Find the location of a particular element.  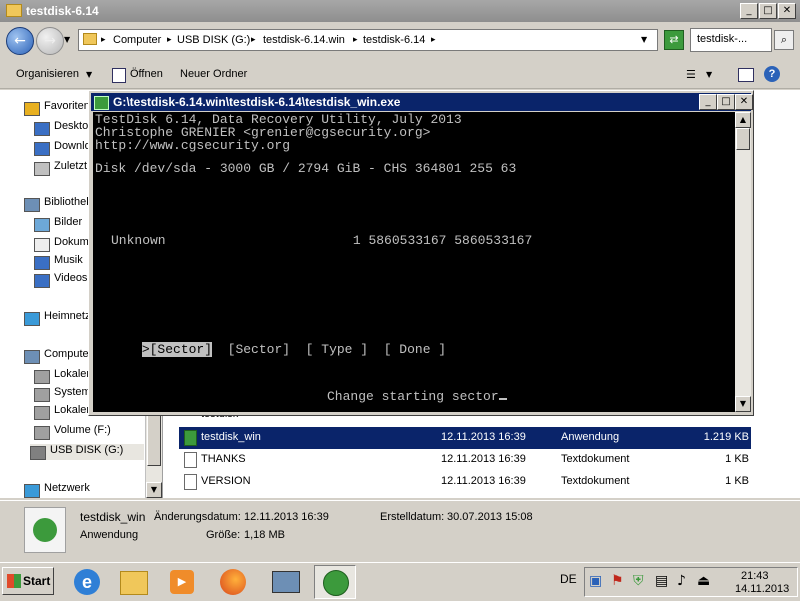

clock-time: 21:43 is located at coordinates (755, 576).